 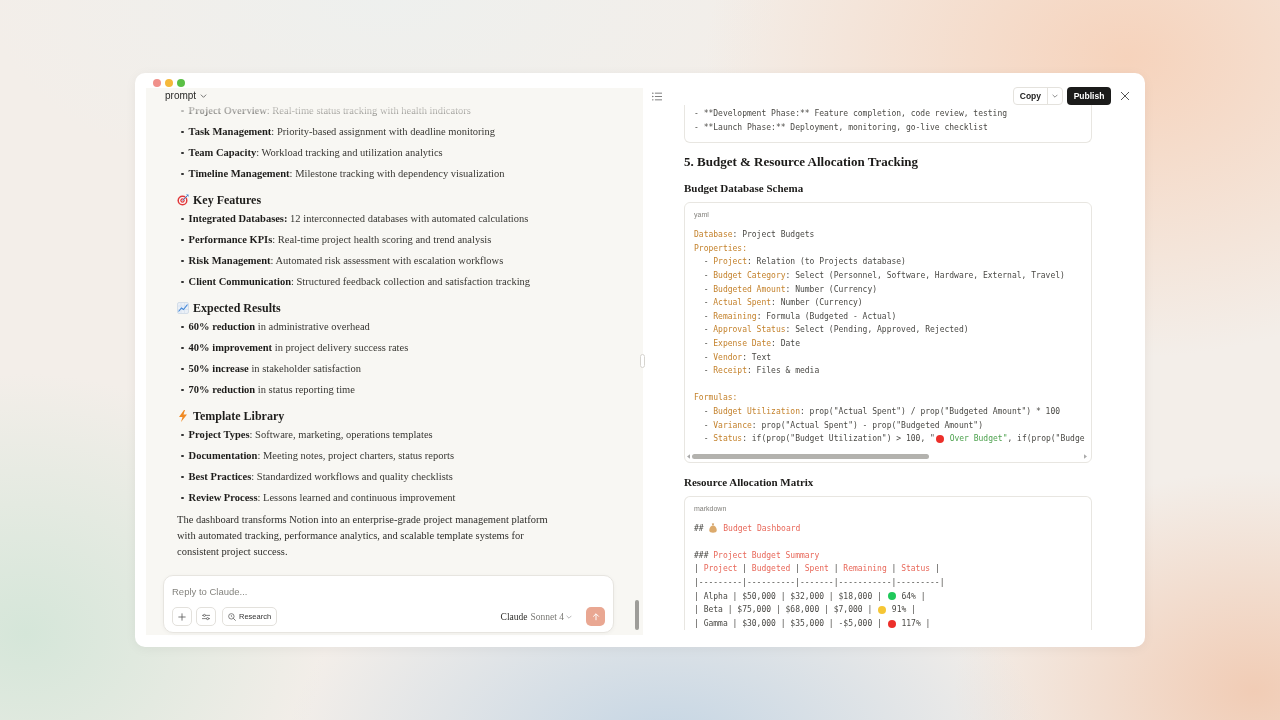 I want to click on code-line: Formulas:, so click(x=716, y=398).